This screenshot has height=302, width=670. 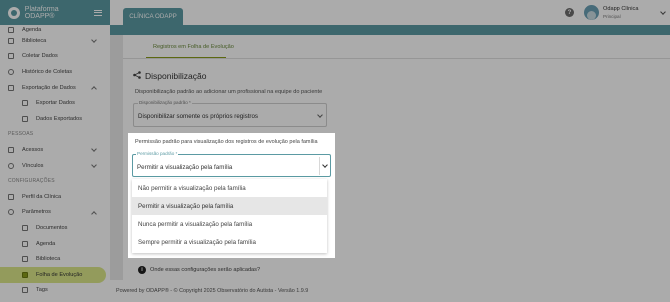 I want to click on option-nao-permitir: Não permitir a visualização pela família, so click(x=229, y=188).